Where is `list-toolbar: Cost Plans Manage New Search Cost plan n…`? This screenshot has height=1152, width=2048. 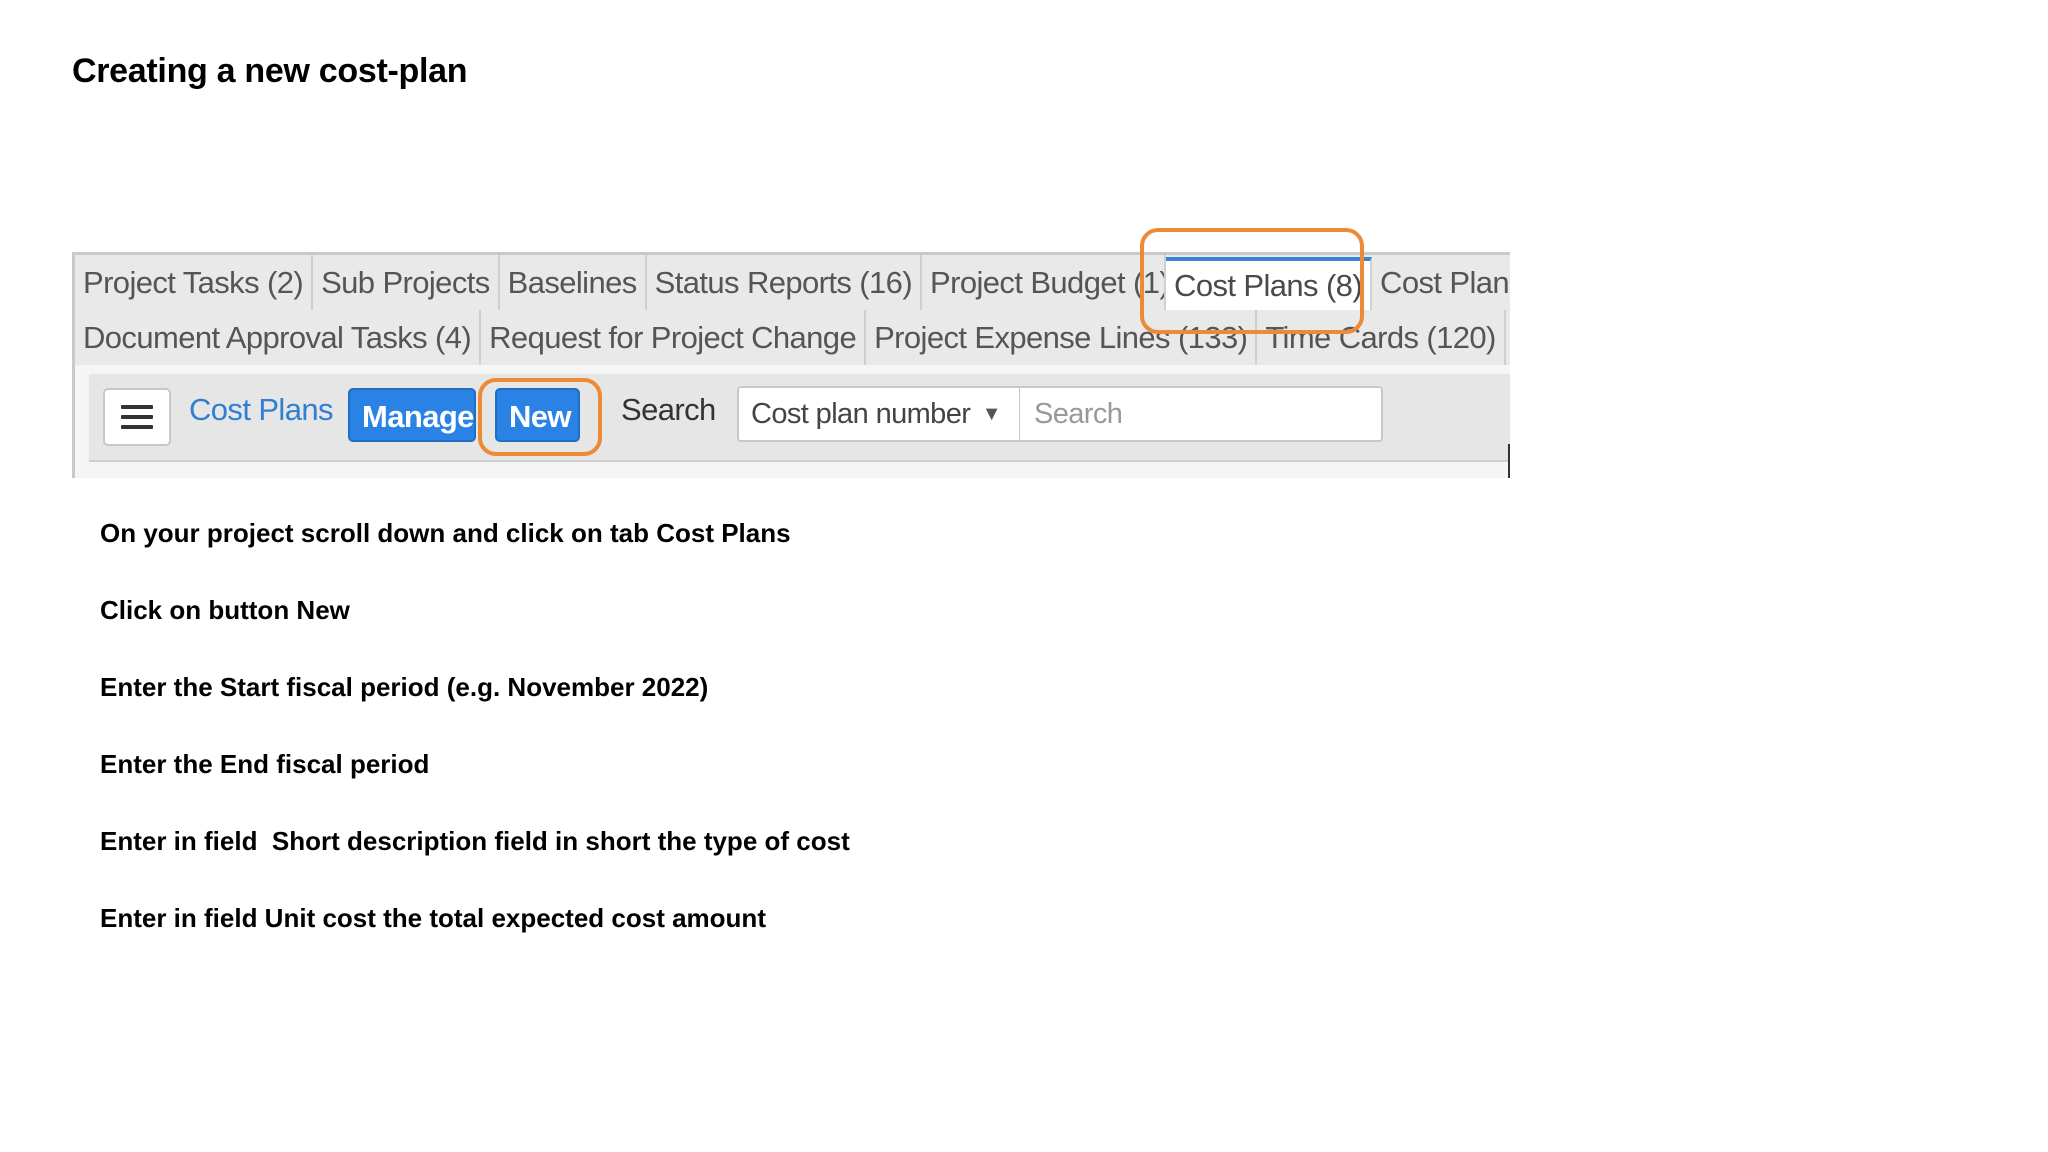 list-toolbar: Cost Plans Manage New Search Cost plan n… is located at coordinates (799, 418).